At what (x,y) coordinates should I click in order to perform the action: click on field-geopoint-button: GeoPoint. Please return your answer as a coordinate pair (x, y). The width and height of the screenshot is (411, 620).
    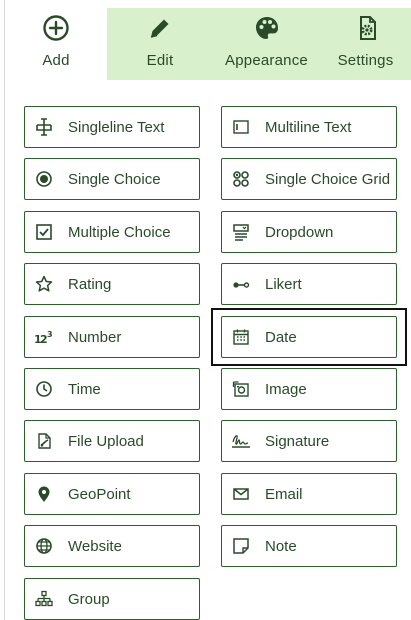
    Looking at the image, I should click on (112, 494).